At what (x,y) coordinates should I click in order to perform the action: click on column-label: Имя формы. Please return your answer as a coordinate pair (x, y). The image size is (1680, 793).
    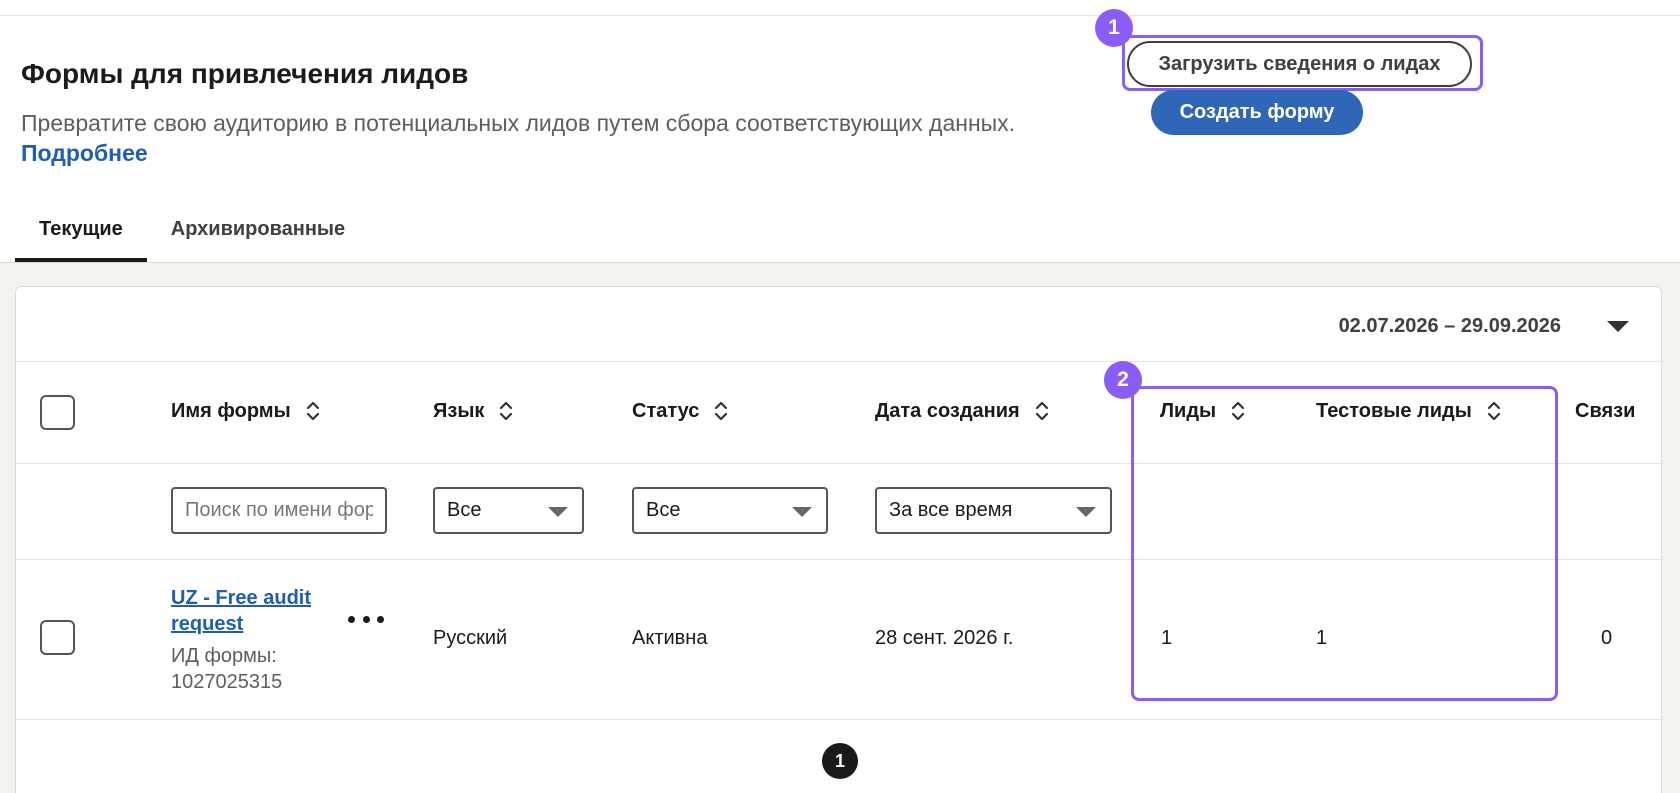
    Looking at the image, I should click on (231, 410).